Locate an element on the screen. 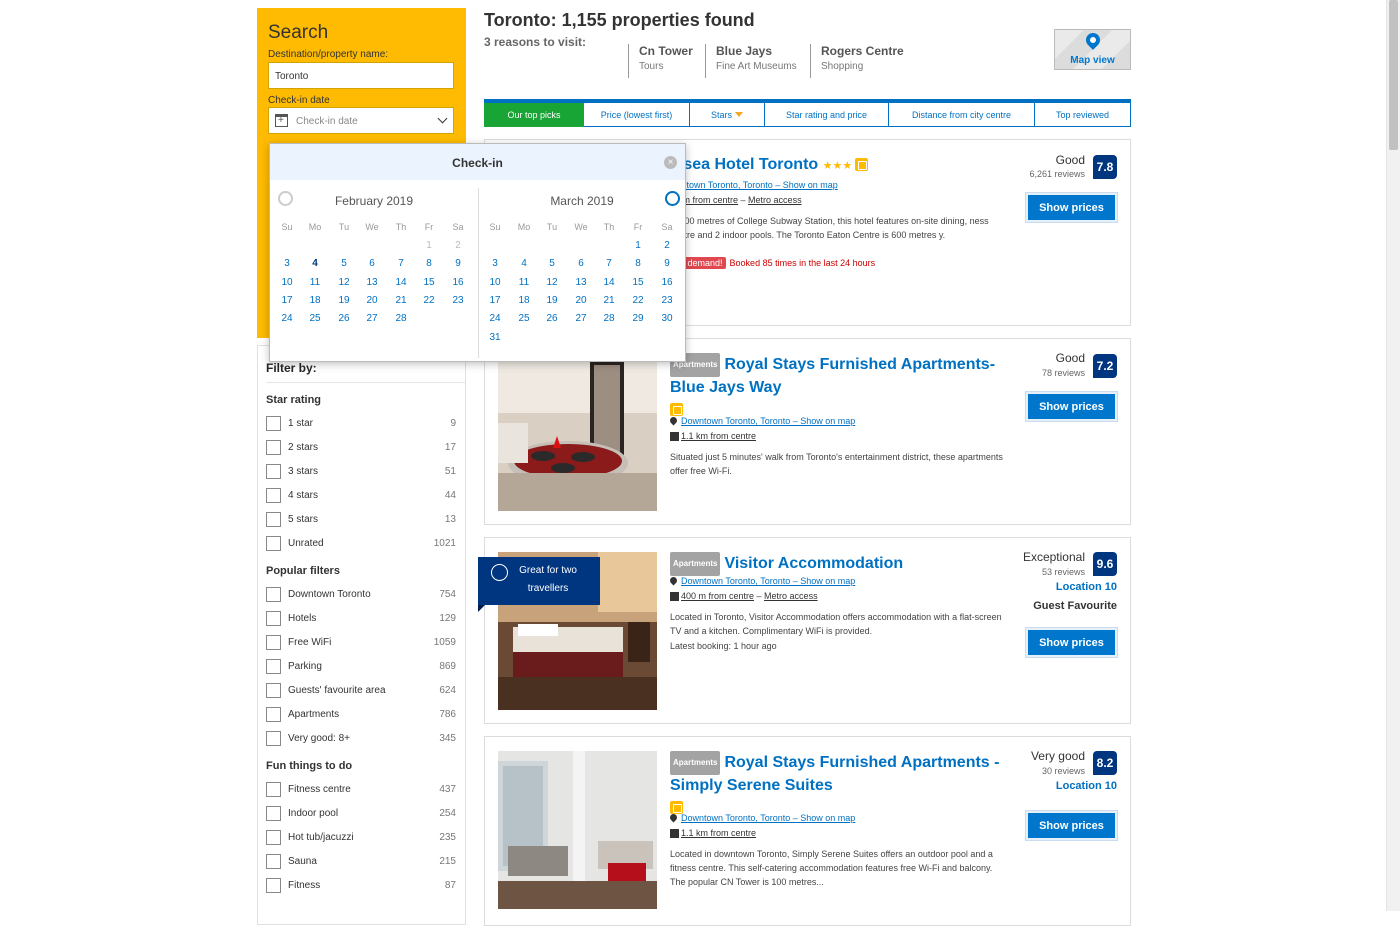 The width and height of the screenshot is (1400, 926). calendar-day: 10 is located at coordinates (495, 282).